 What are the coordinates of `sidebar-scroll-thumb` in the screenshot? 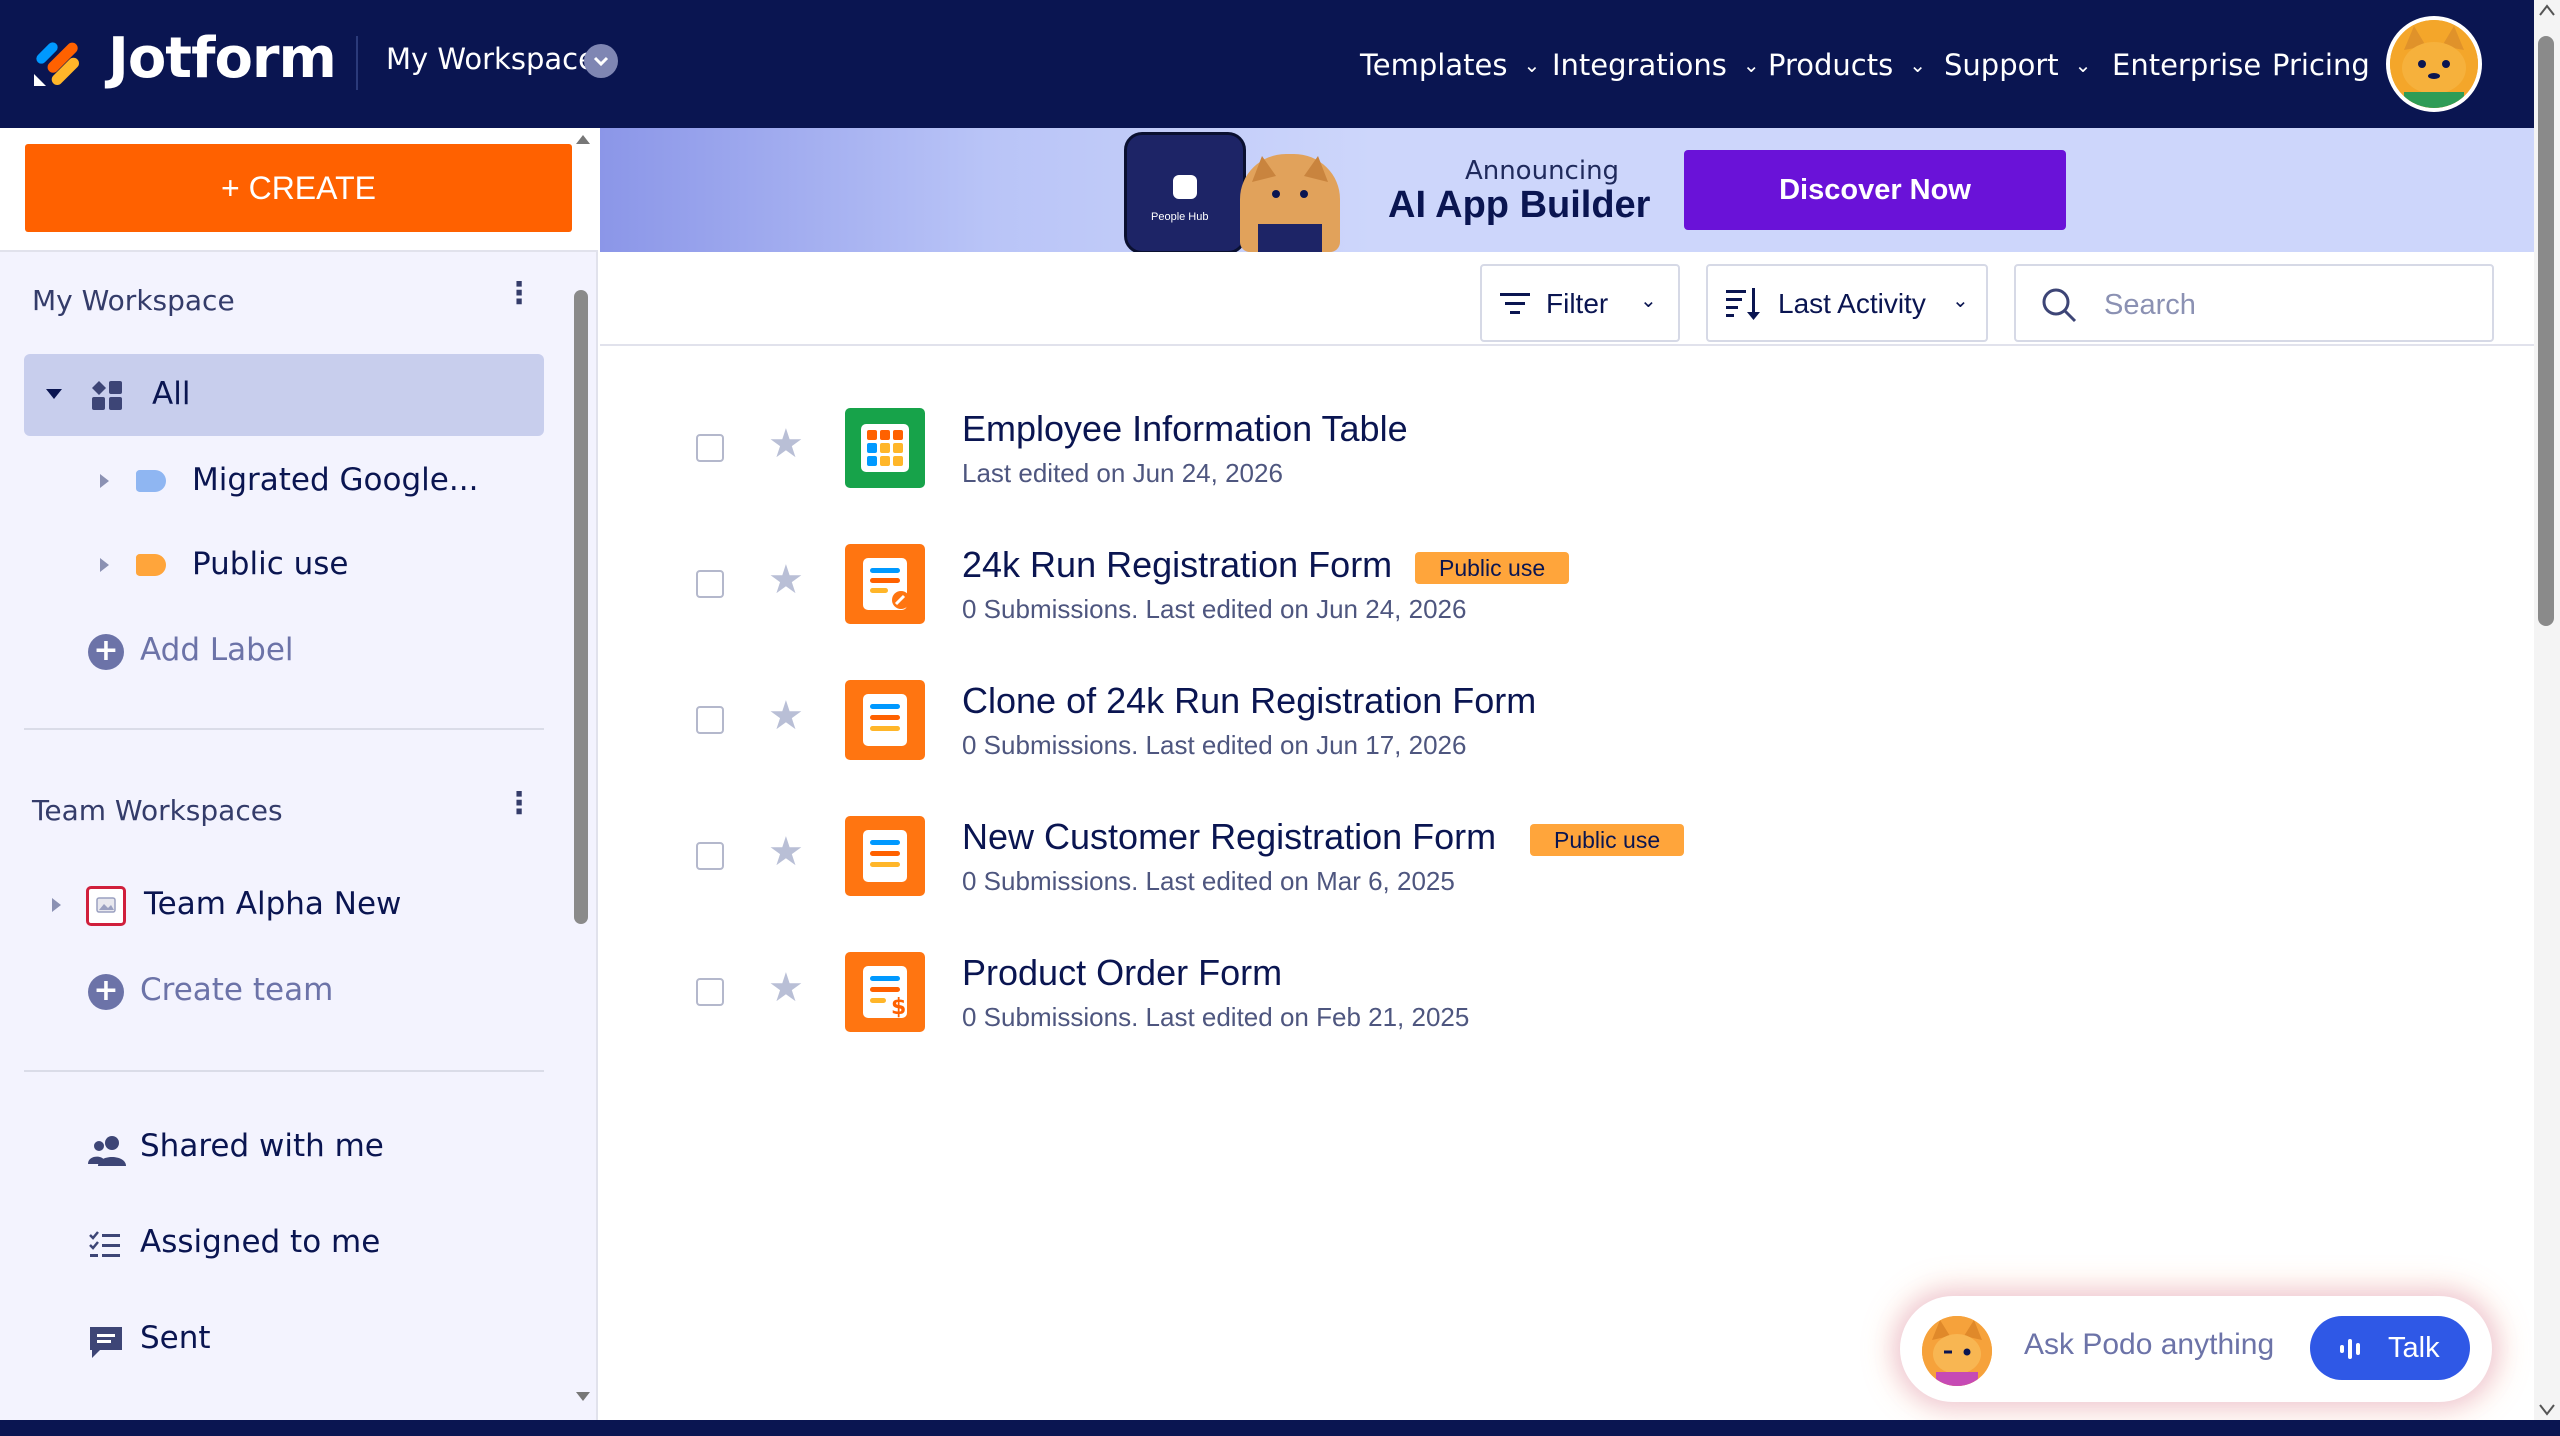 It's located at (581, 607).